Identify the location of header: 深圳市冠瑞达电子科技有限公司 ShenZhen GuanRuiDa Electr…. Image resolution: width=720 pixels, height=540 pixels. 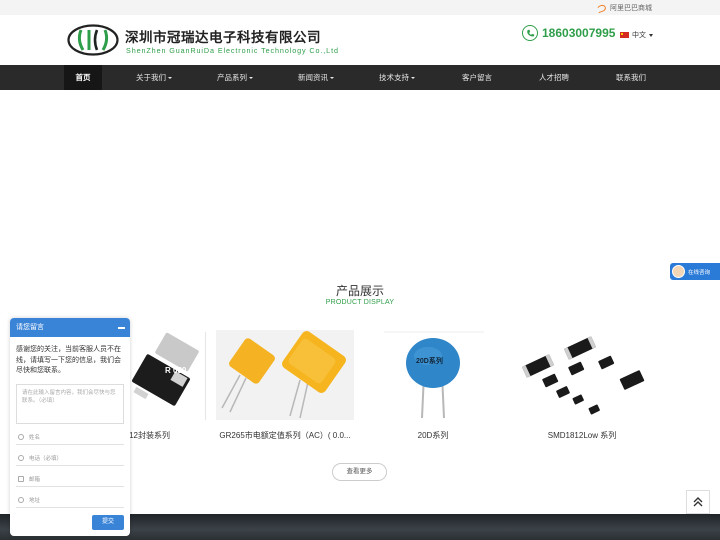
(360, 40).